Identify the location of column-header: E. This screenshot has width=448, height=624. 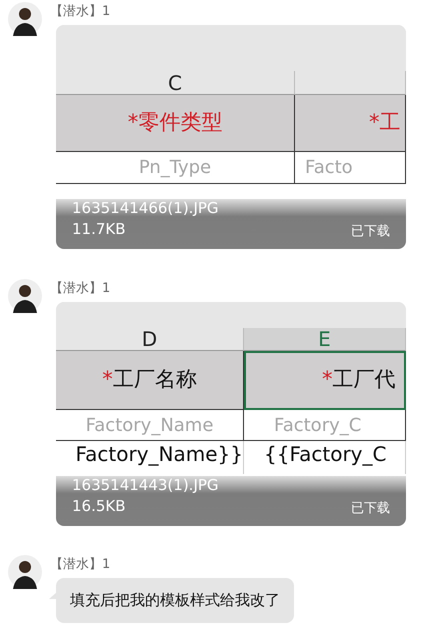
(325, 339).